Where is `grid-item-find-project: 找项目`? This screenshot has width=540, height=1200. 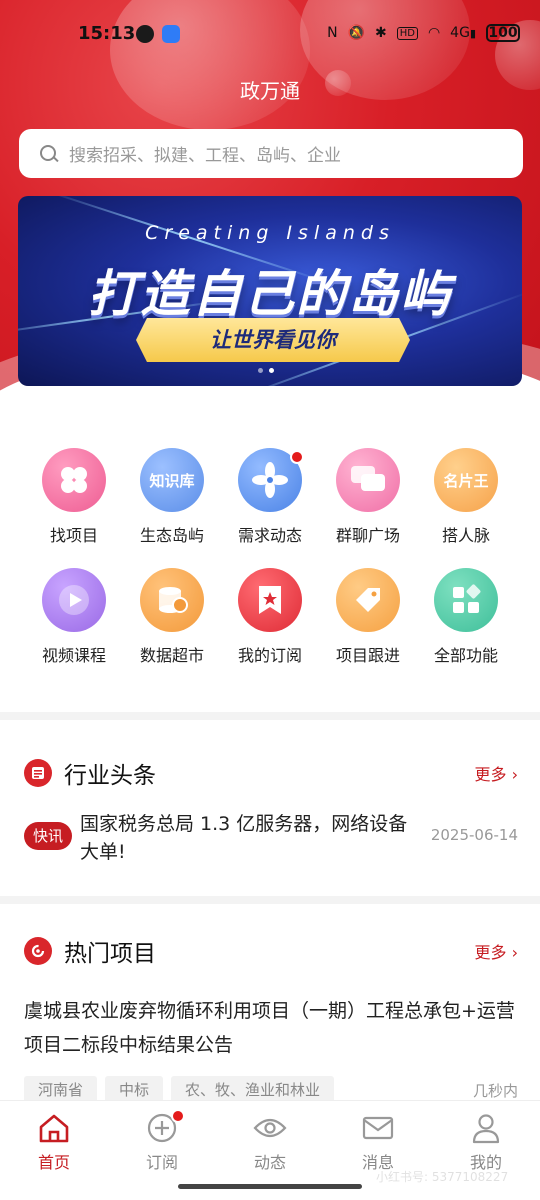 grid-item-find-project: 找项目 is located at coordinates (74, 497).